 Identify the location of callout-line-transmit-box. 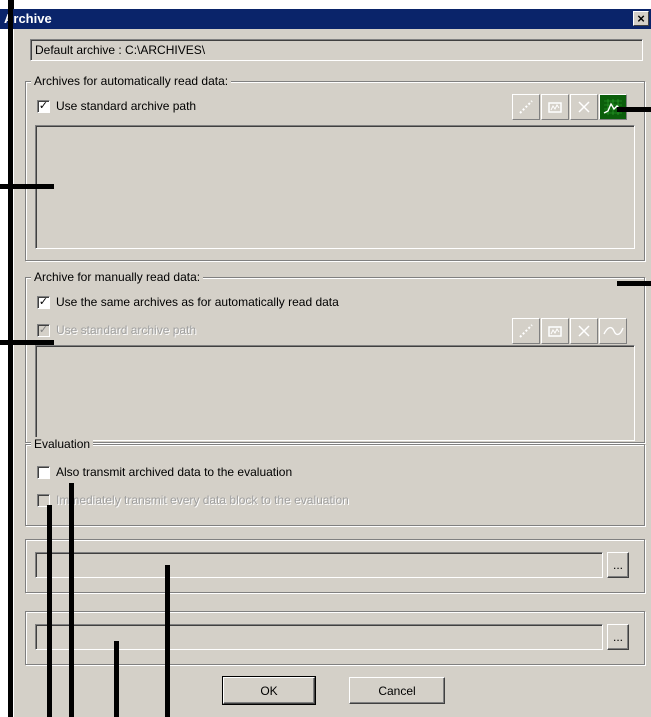
(71, 600).